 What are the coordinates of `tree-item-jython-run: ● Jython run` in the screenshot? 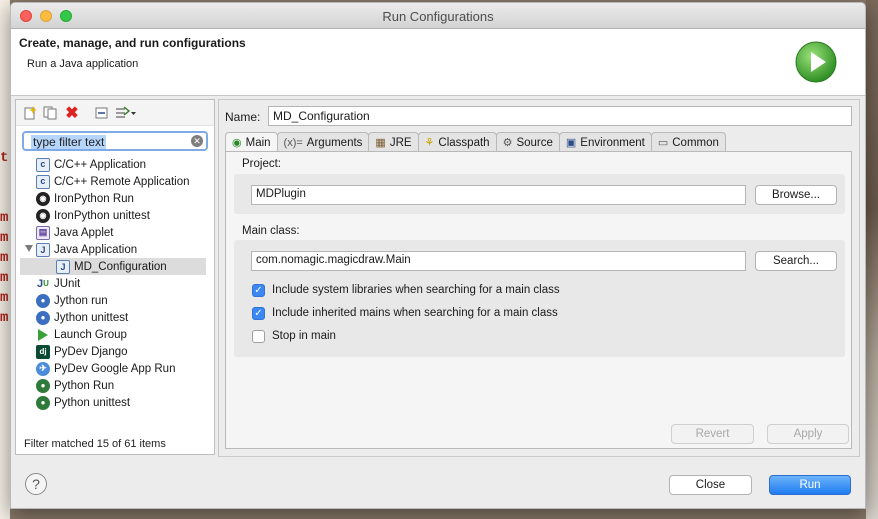 It's located at (115, 300).